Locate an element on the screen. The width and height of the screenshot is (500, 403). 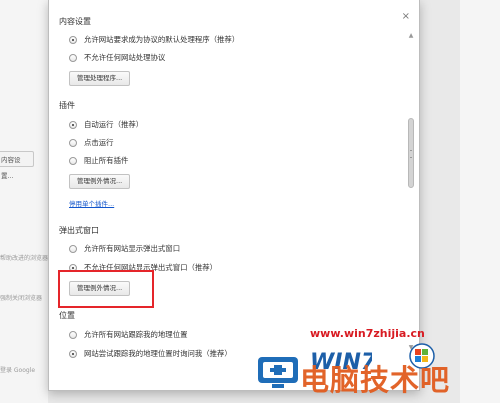
radio-handlers-allow: 允许网站要求成为协议的默认处理程序（推荐） is located at coordinates (154, 39).